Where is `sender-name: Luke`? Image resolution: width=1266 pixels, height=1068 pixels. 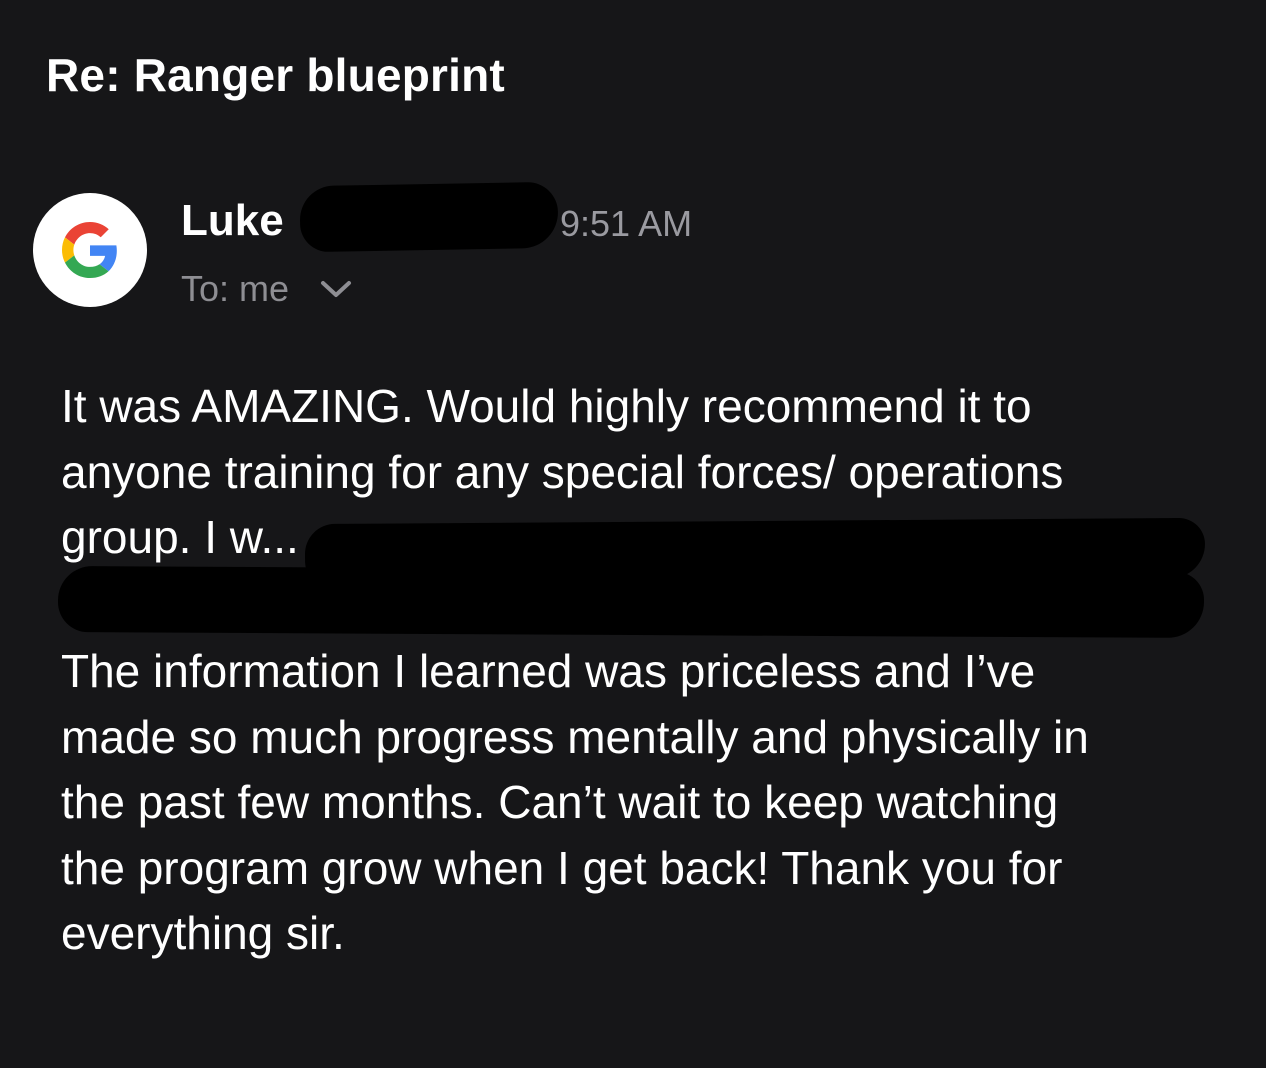
sender-name: Luke is located at coordinates (232, 221).